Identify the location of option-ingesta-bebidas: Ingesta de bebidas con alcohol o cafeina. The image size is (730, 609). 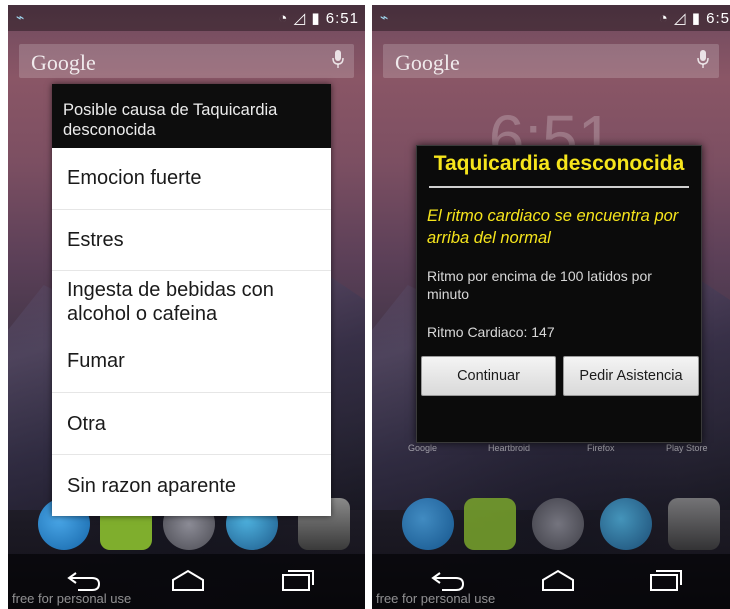
(191, 301).